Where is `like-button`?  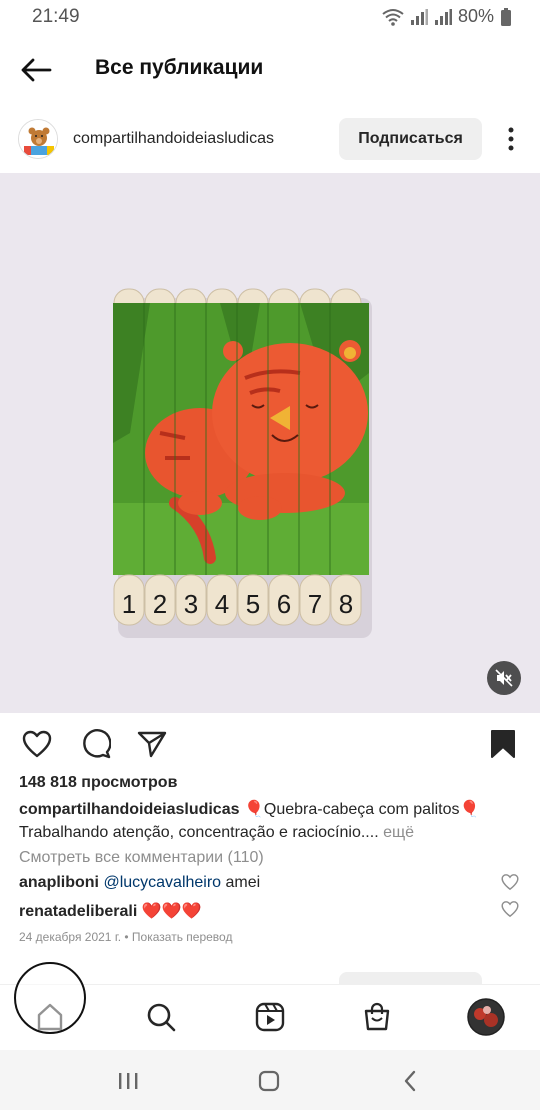
like-button is located at coordinates (37, 744).